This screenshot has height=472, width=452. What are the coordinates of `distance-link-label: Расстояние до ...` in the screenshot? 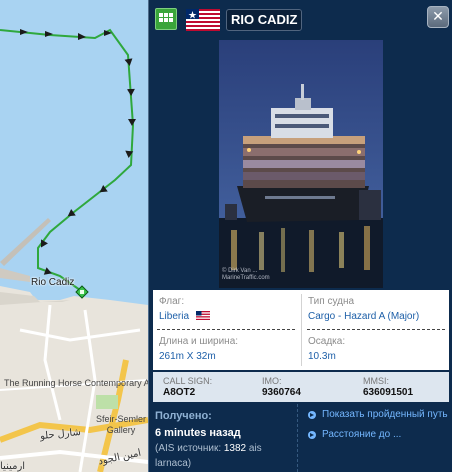 It's located at (362, 434).